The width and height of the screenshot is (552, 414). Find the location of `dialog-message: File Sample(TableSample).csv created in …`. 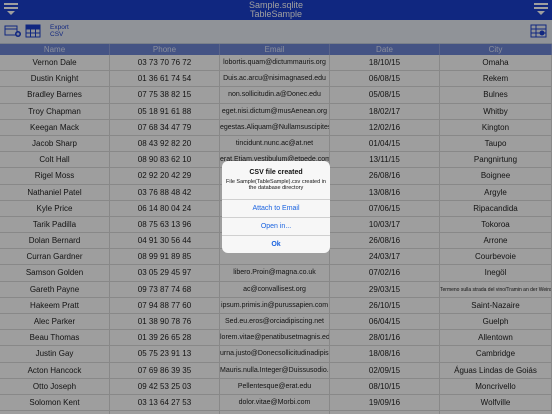

dialog-message: File Sample(TableSample).csv created in … is located at coordinates (276, 185).